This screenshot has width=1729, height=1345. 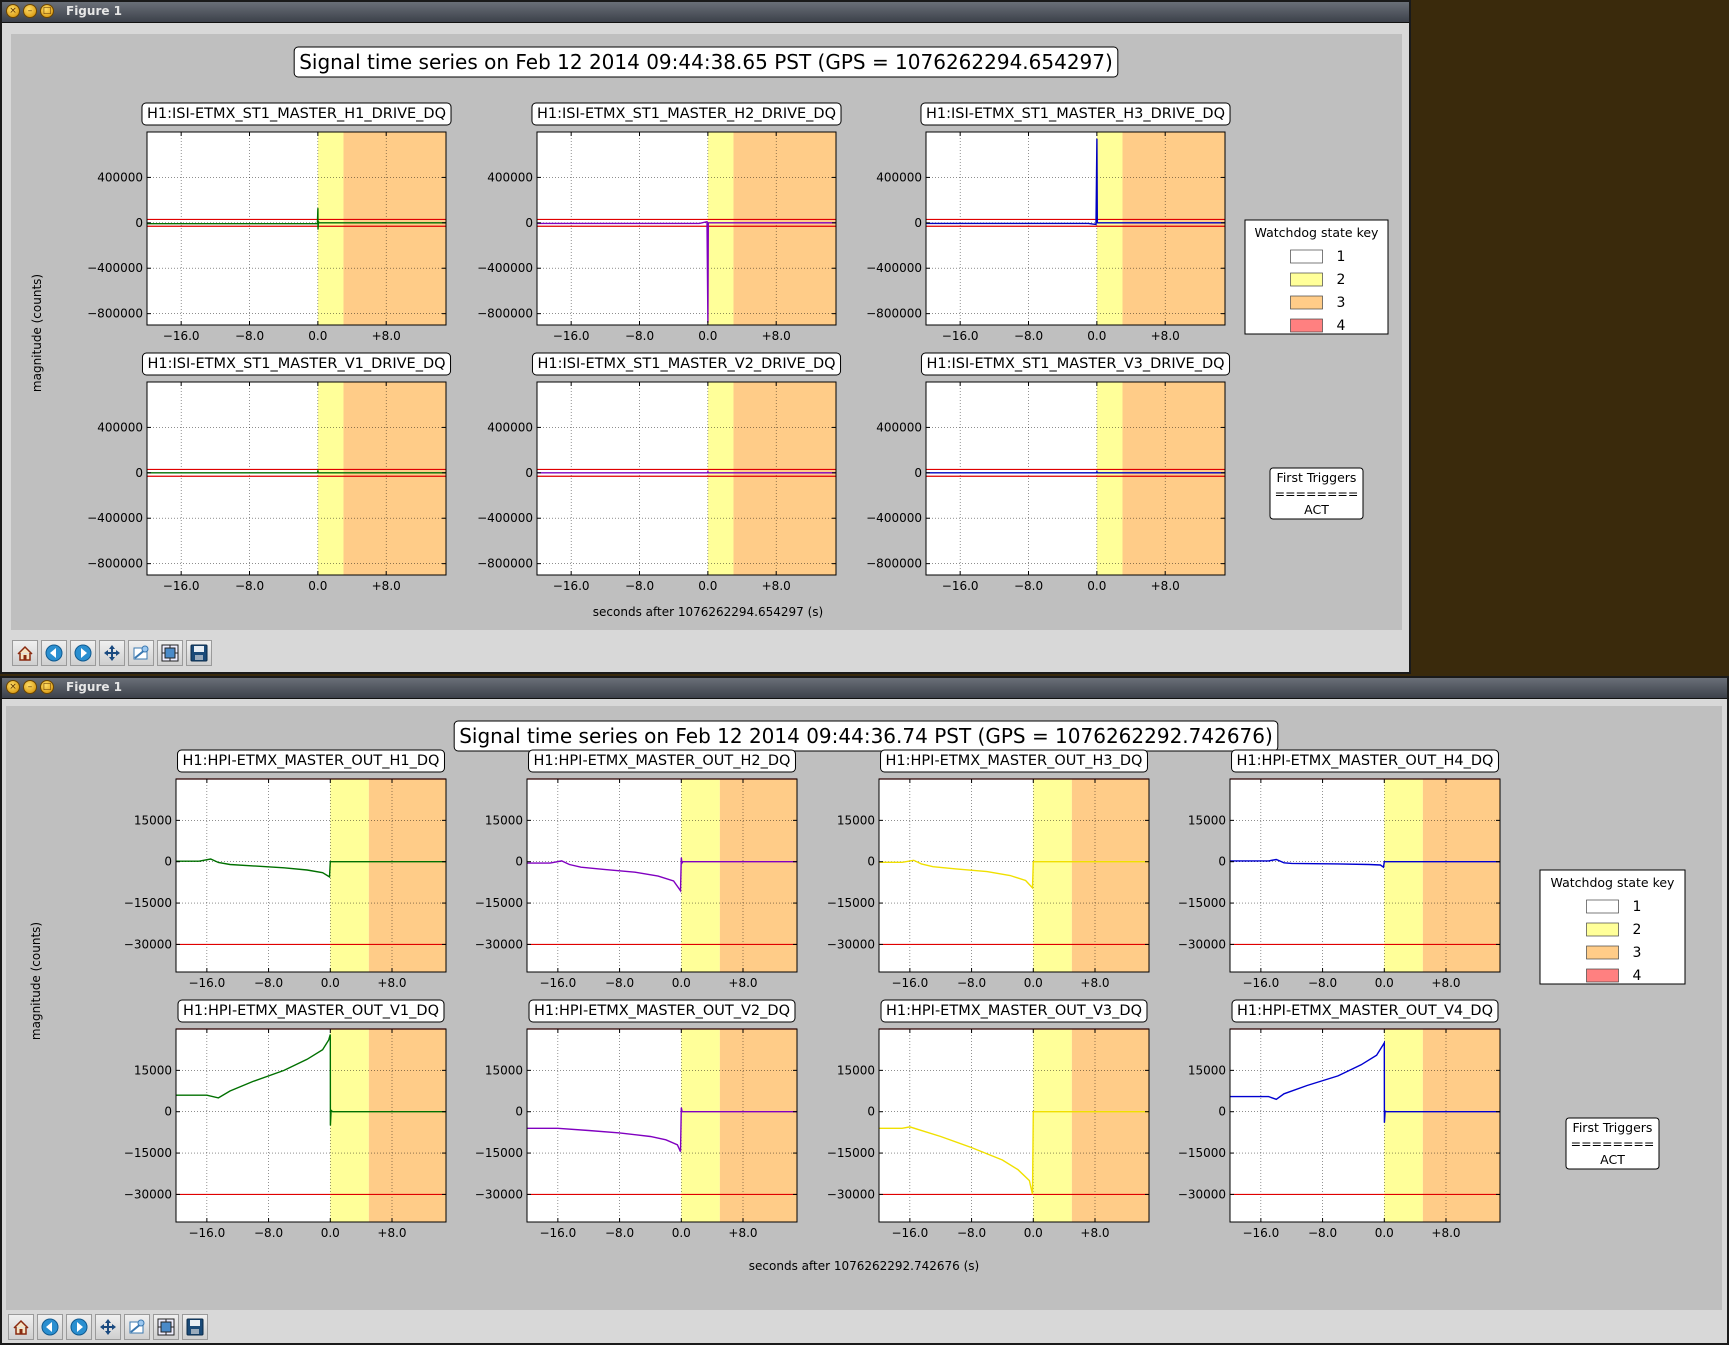 I want to click on y-axis-label: magnitude (counts), so click(x=37, y=333).